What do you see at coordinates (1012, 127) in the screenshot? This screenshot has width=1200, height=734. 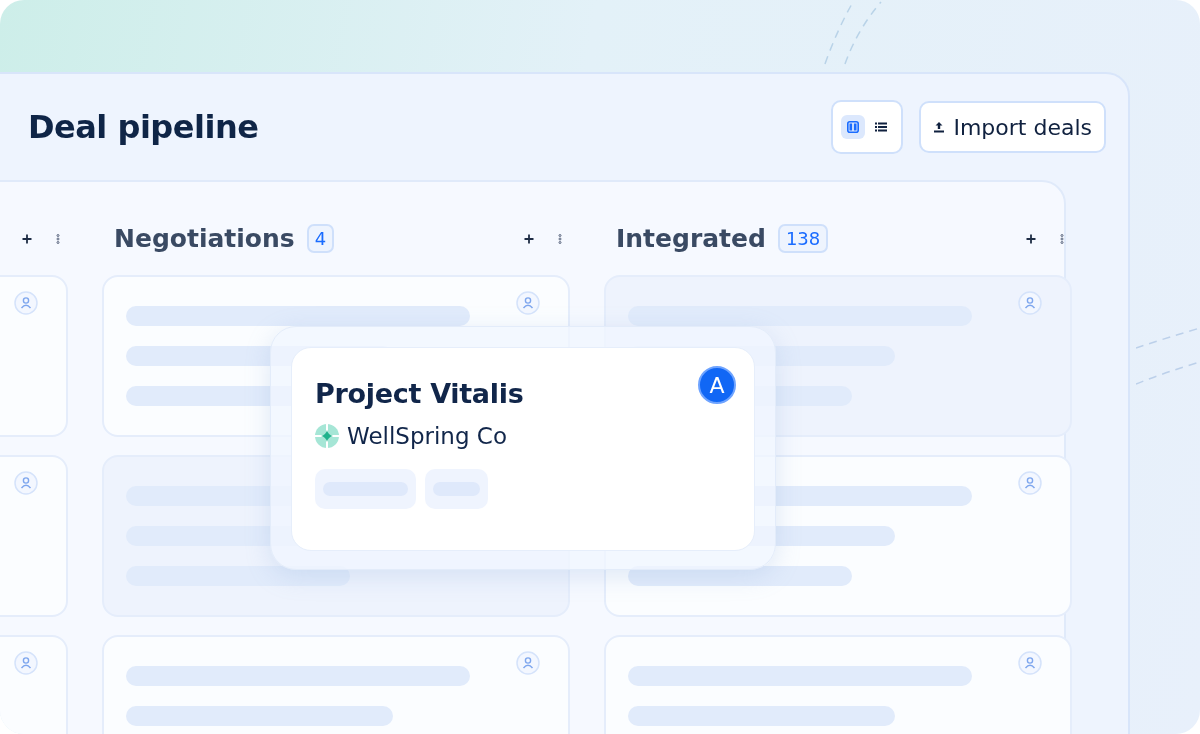 I see `import-button: Import deals` at bounding box center [1012, 127].